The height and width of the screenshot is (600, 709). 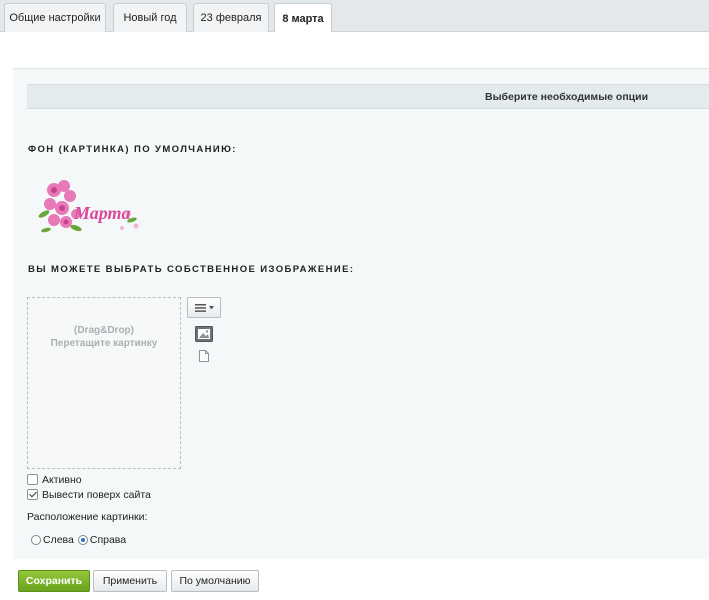 I want to click on tab-mar-8: 8 марта, so click(x=303, y=18).